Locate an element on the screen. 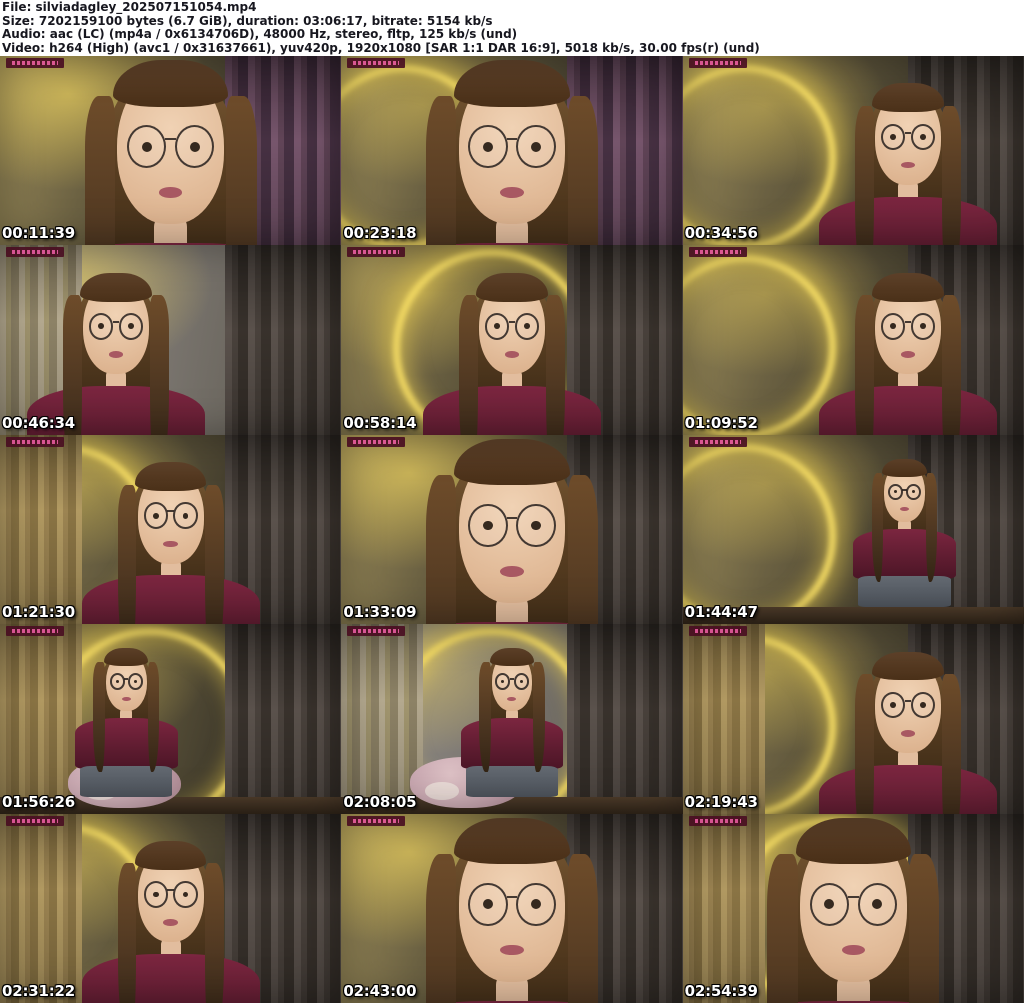 This screenshot has height=1003, width=1024. timestamp-overlay: 01:21:30 is located at coordinates (39, 612).